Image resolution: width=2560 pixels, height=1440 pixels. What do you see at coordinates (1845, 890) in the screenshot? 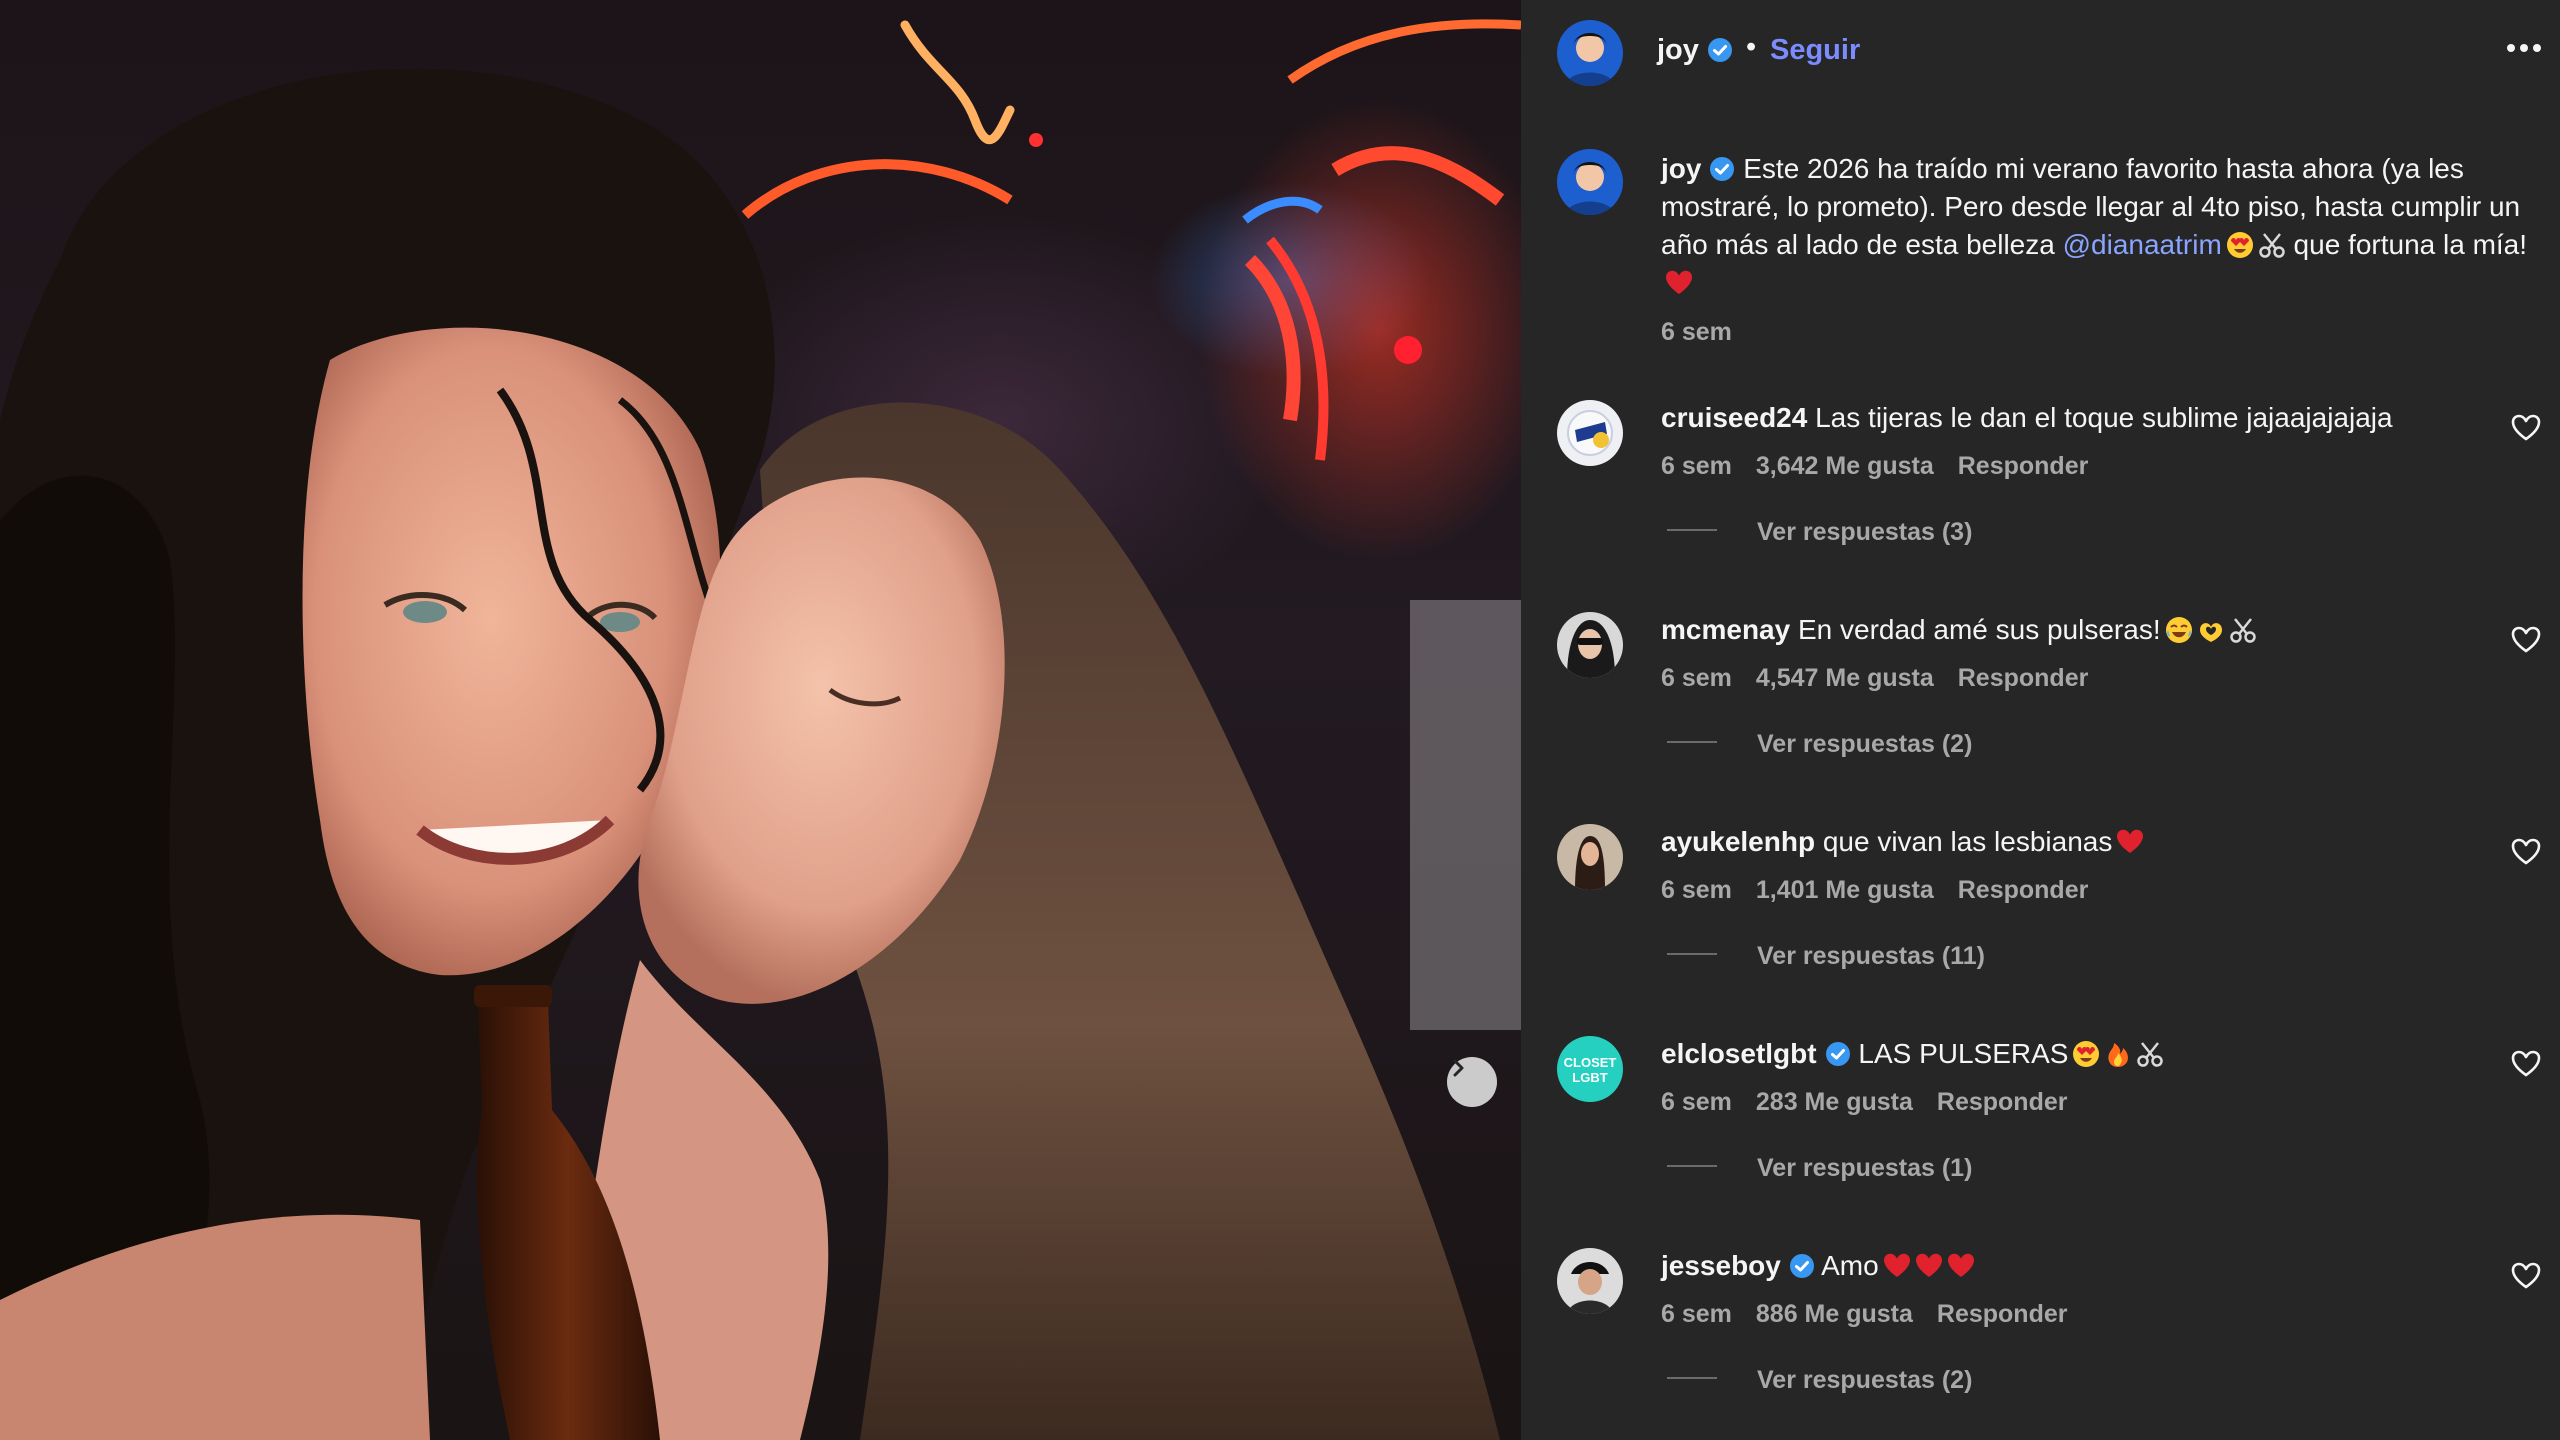
I see `comment-like-count: 1,401 Me gusta` at bounding box center [1845, 890].